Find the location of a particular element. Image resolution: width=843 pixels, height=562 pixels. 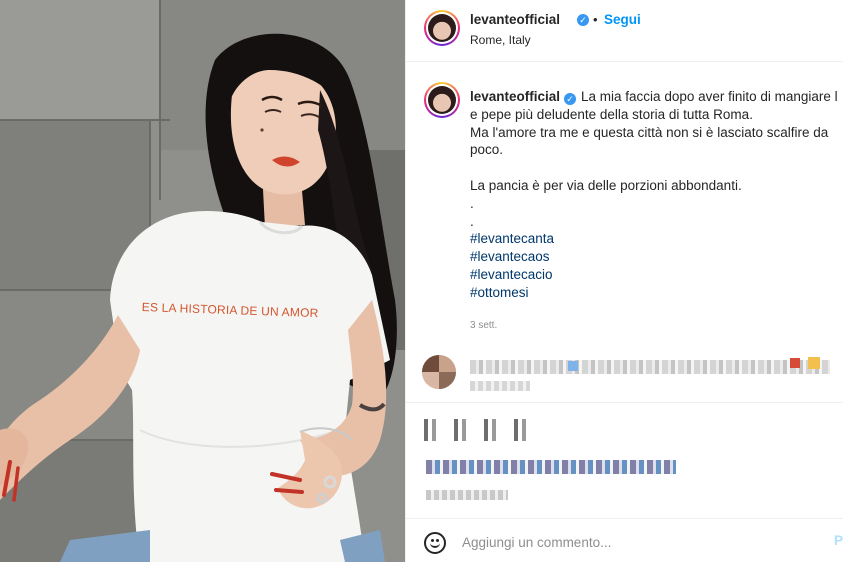

post-header: levanteofficial ✓ • Segui Rome, Italy is located at coordinates (624, 31).